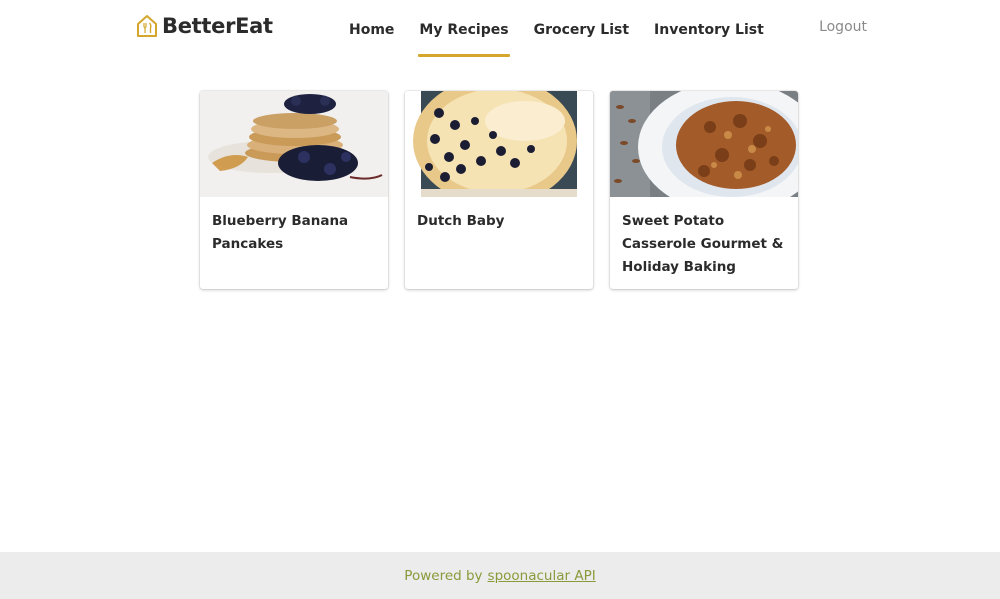  Describe the element at coordinates (147, 26) in the screenshot. I see `house-fork-icon` at that location.